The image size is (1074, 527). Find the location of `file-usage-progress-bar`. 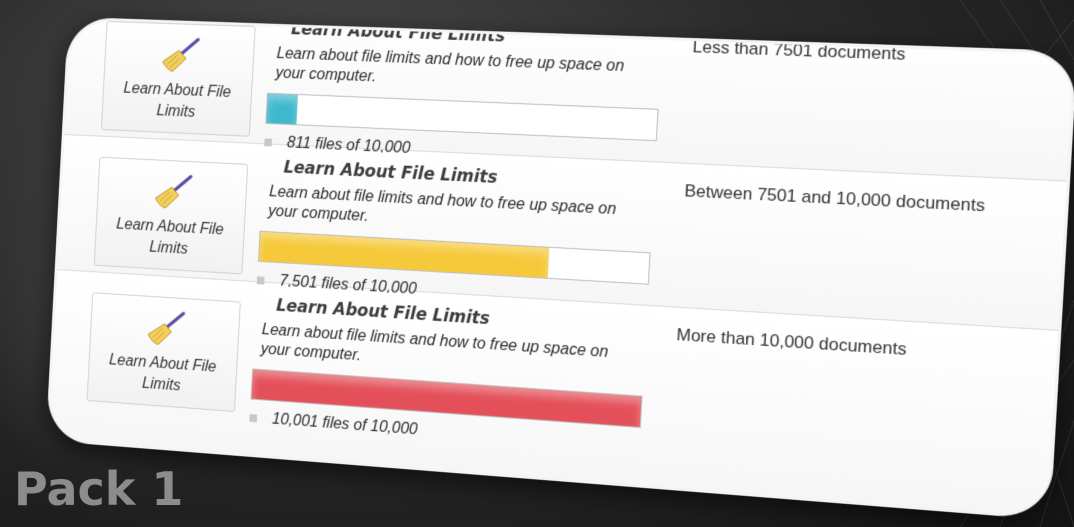

file-usage-progress-bar is located at coordinates (462, 117).